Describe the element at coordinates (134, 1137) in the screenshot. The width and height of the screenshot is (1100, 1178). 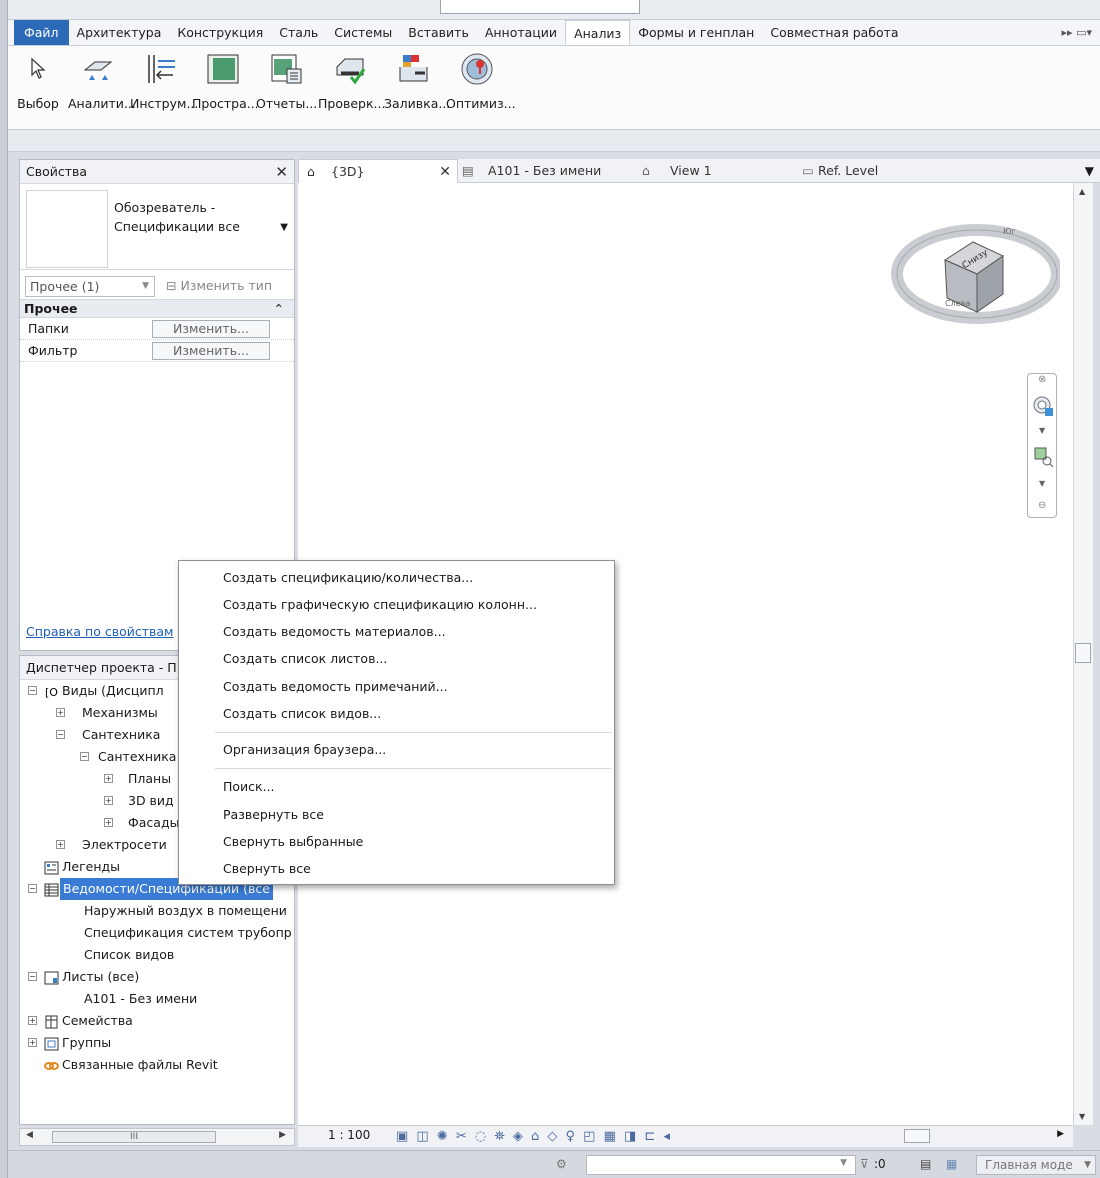
I see `scroll-thumb: III` at that location.